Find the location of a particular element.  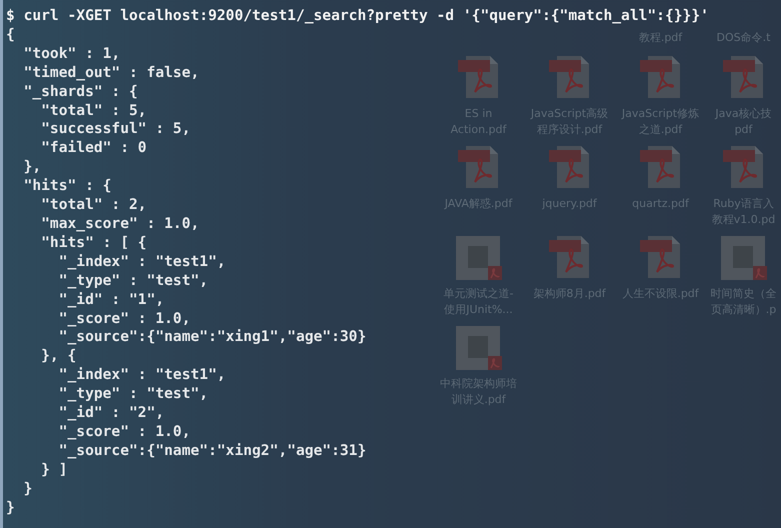

output-line: "_id" : "1", is located at coordinates (111, 300).